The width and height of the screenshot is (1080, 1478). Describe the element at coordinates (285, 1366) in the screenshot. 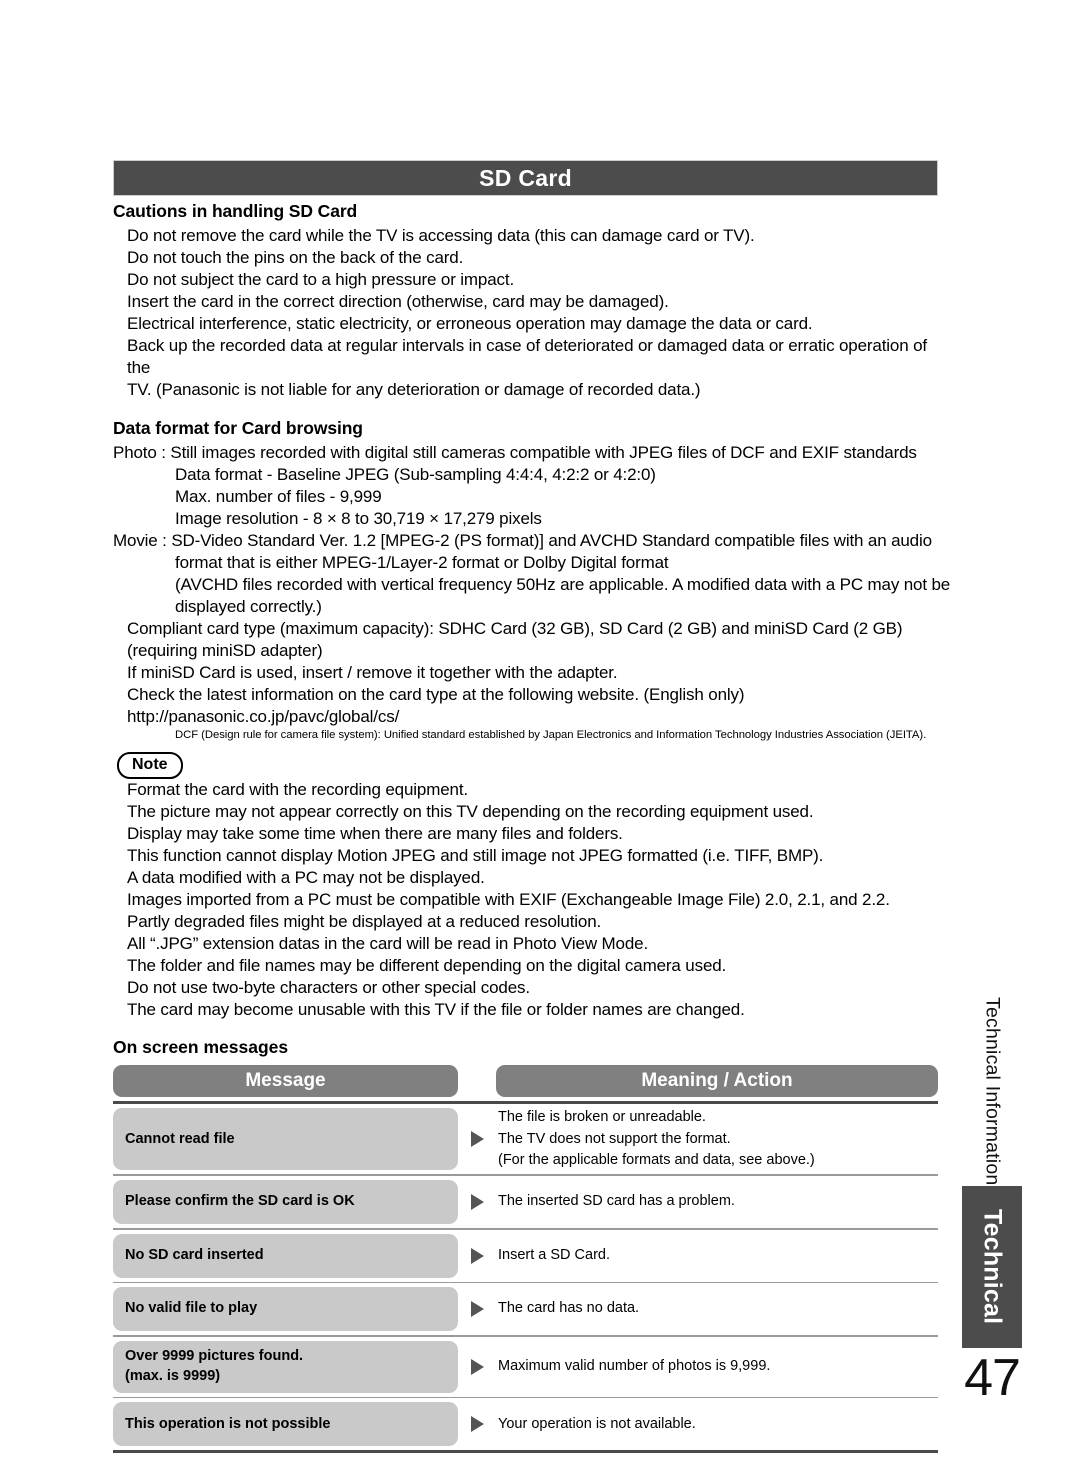

I see `message-cell: Over 9999 pictures found. (max. is 9999)` at that location.